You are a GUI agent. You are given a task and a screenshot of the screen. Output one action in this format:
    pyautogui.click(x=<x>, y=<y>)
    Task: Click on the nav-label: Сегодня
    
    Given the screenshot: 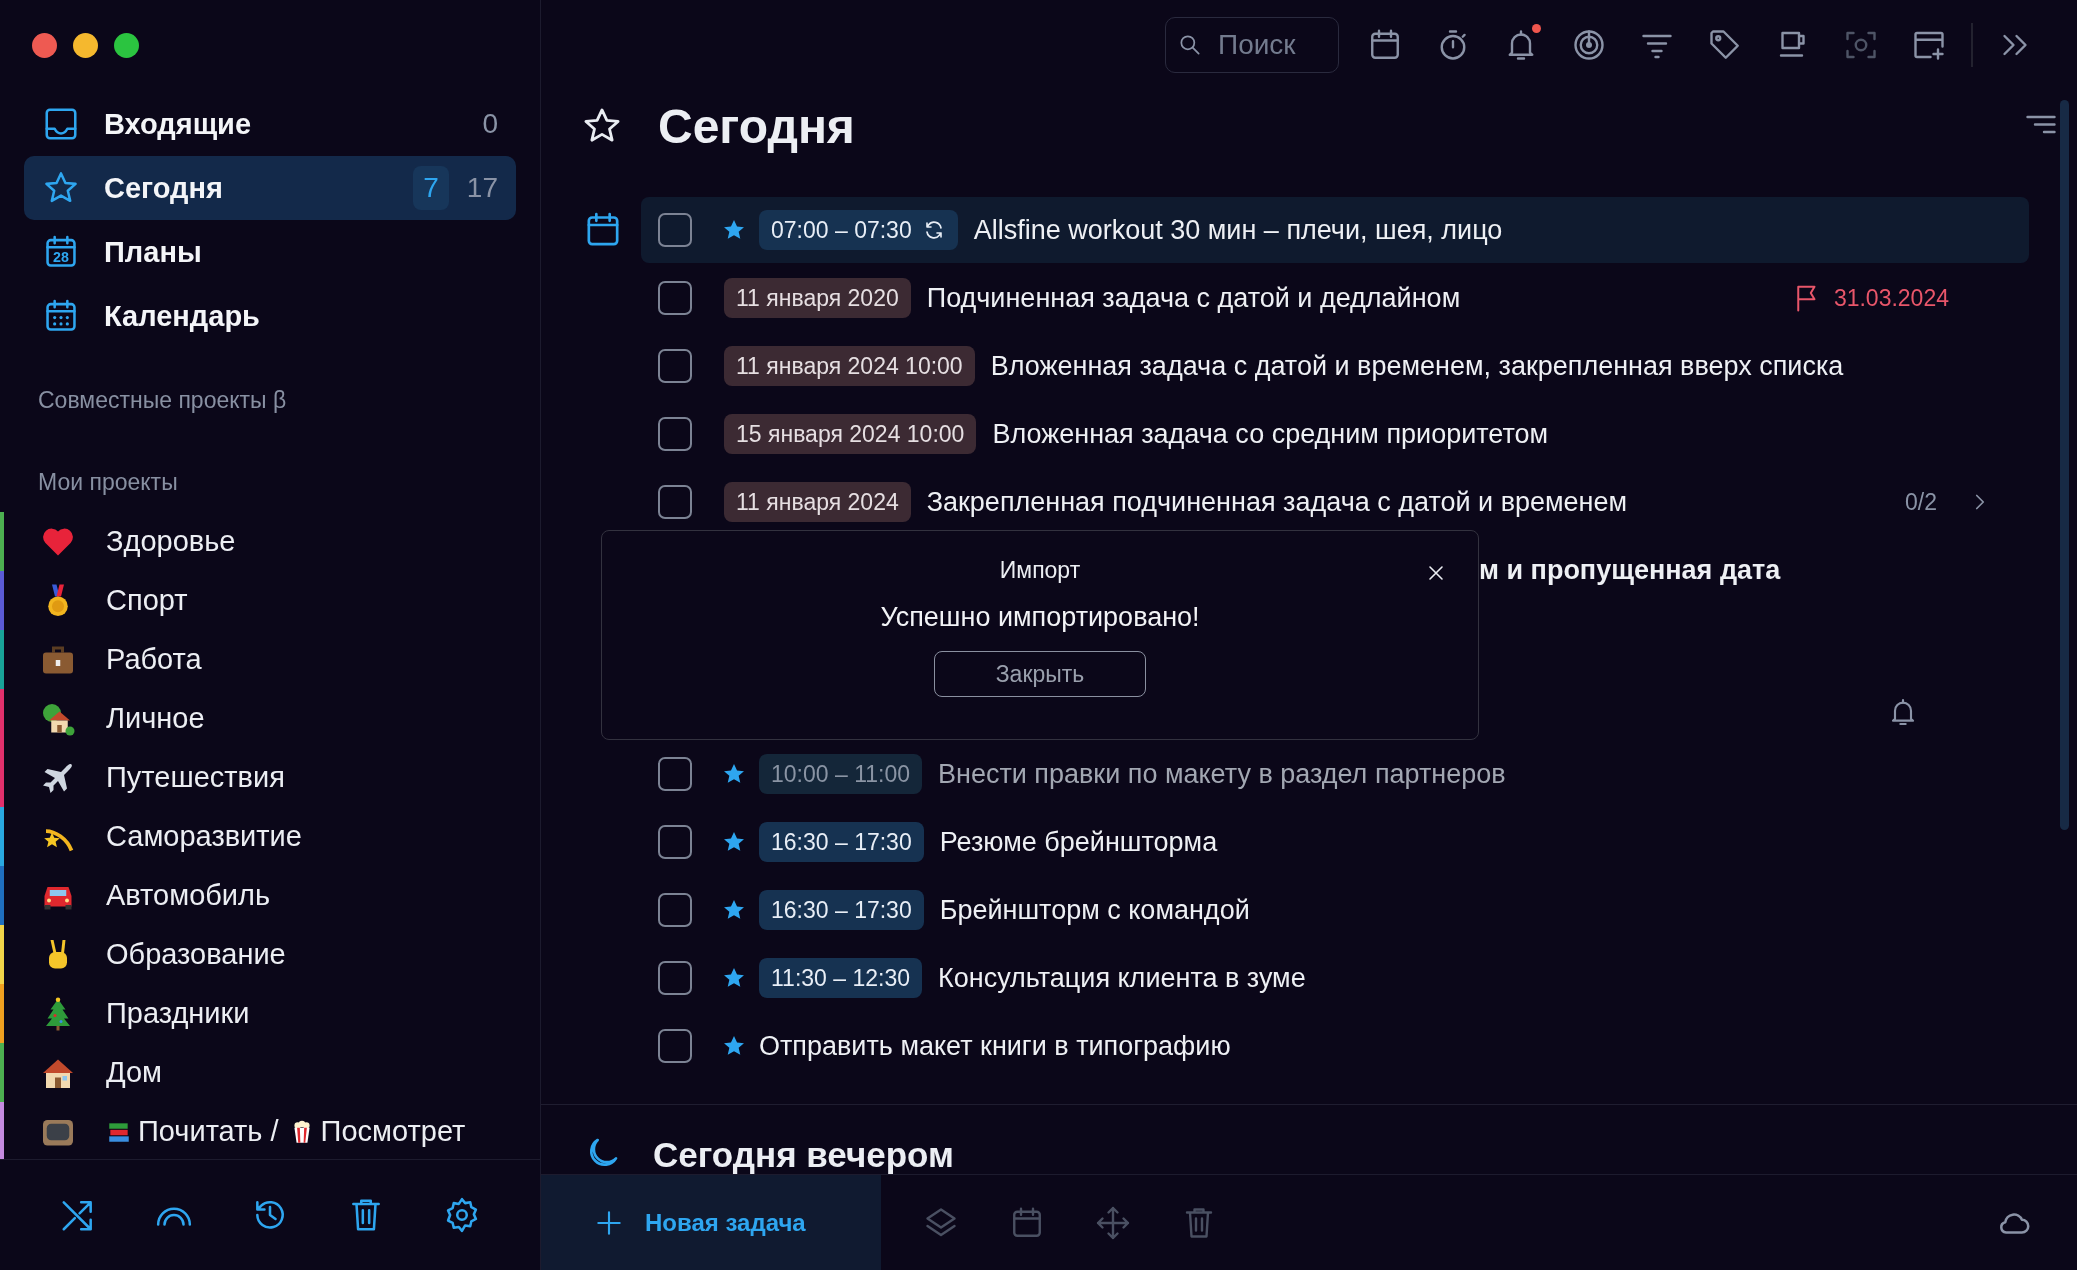 What is the action you would take?
    pyautogui.click(x=163, y=188)
    